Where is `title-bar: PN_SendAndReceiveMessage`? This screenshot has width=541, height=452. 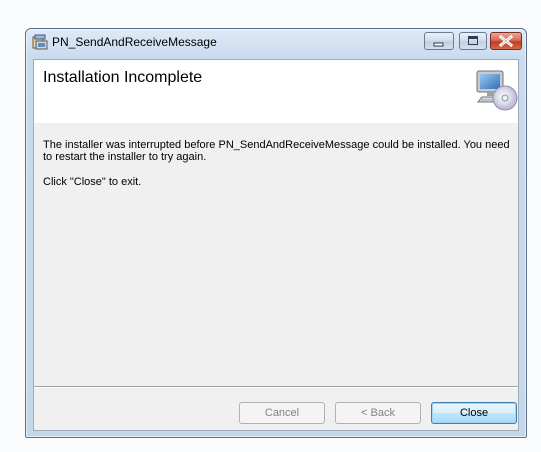
title-bar: PN_SendAndReceiveMessage is located at coordinates (276, 42).